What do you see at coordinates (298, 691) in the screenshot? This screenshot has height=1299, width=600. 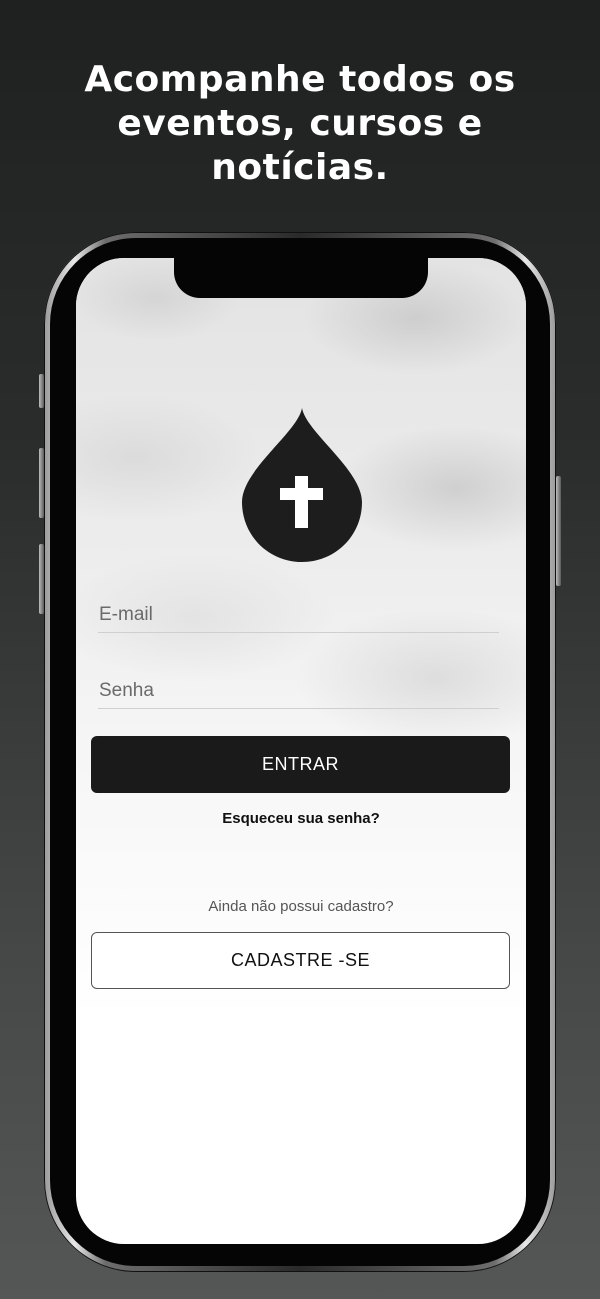 I see `password-input` at bounding box center [298, 691].